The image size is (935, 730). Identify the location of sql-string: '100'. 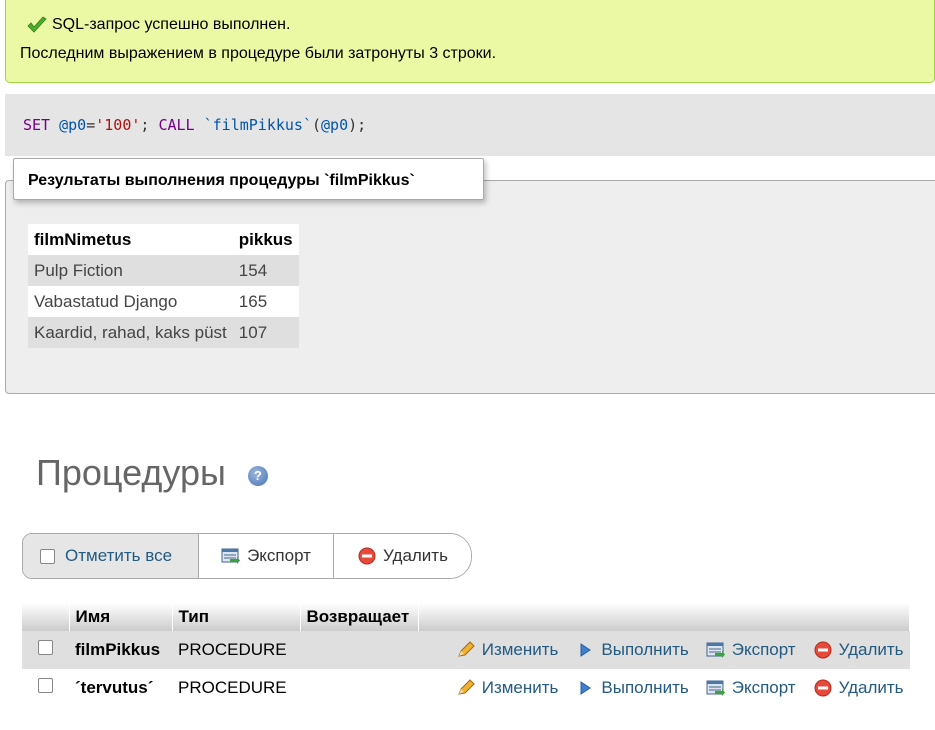
(118, 125).